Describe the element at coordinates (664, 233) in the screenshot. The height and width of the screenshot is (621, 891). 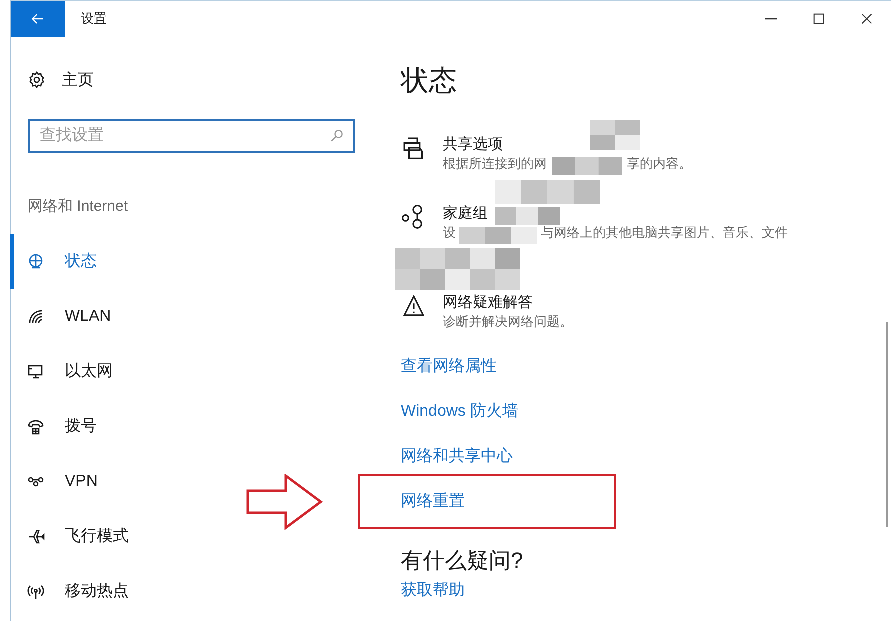
I see `option-description: 与网络上的其他电脑共享图片、音乐、文件` at that location.